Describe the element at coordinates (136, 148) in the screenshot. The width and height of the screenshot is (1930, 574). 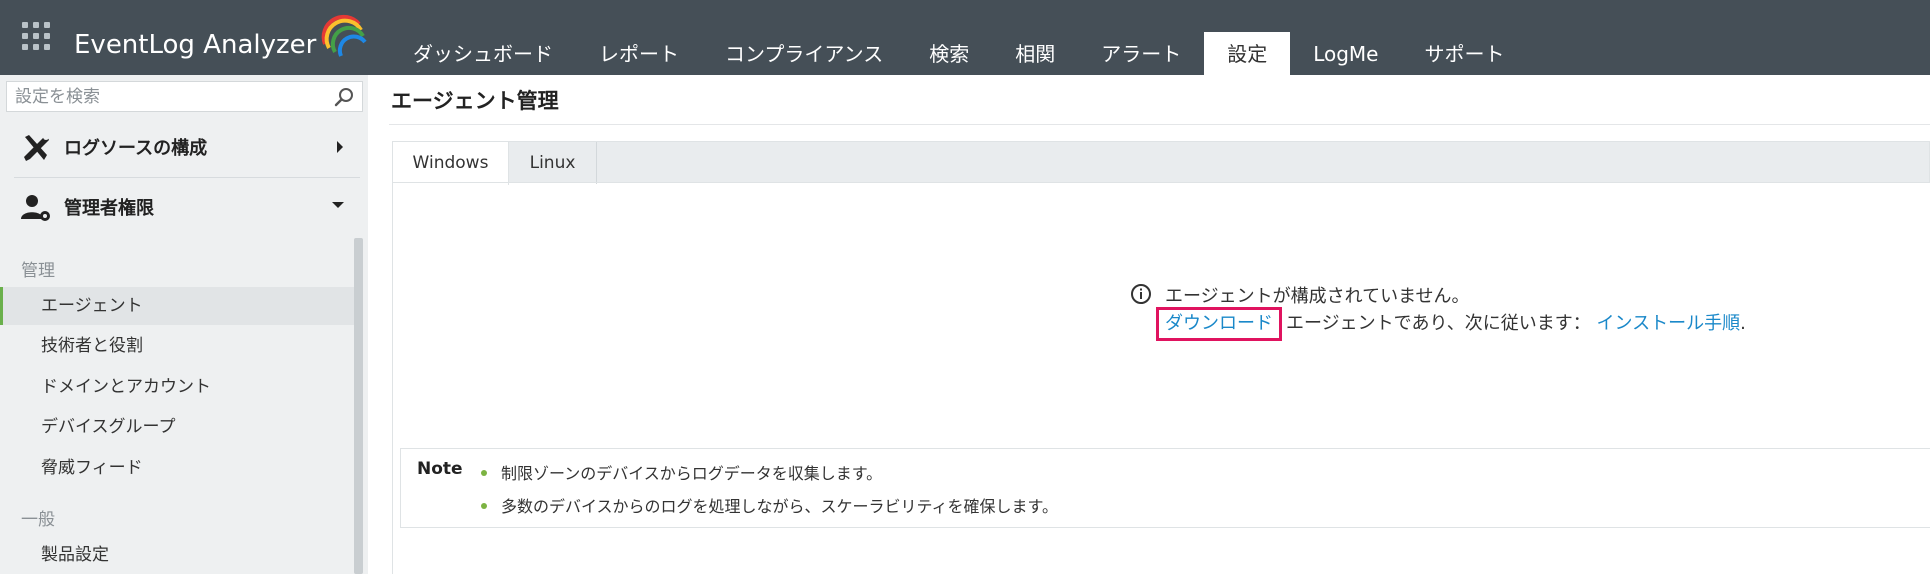
I see `section-label-log-source: ログソースの構成` at that location.